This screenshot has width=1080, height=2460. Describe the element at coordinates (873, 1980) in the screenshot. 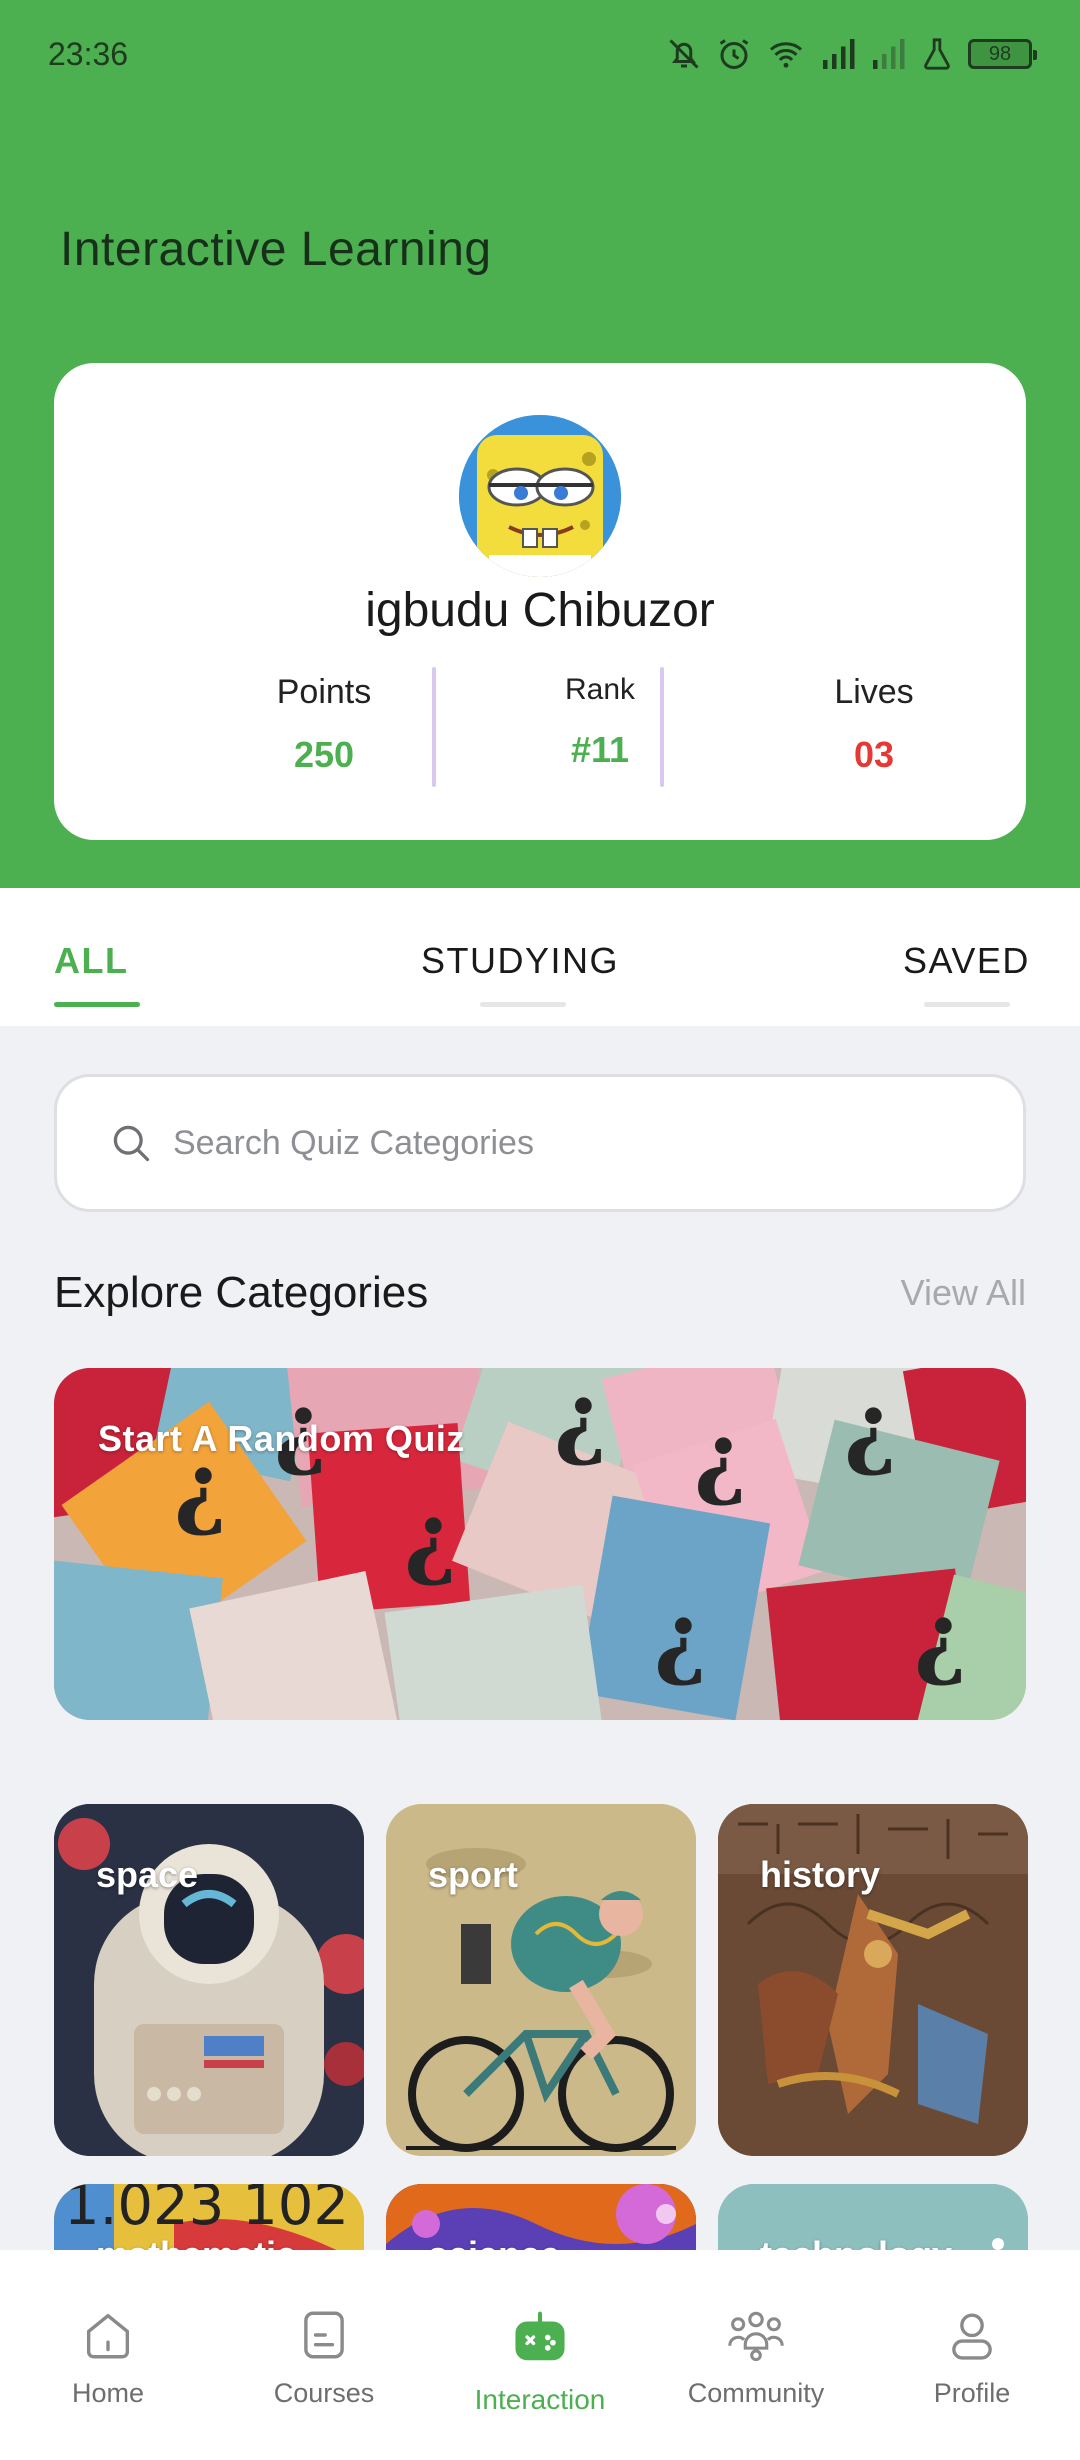

I see `category-tile-history: history` at that location.